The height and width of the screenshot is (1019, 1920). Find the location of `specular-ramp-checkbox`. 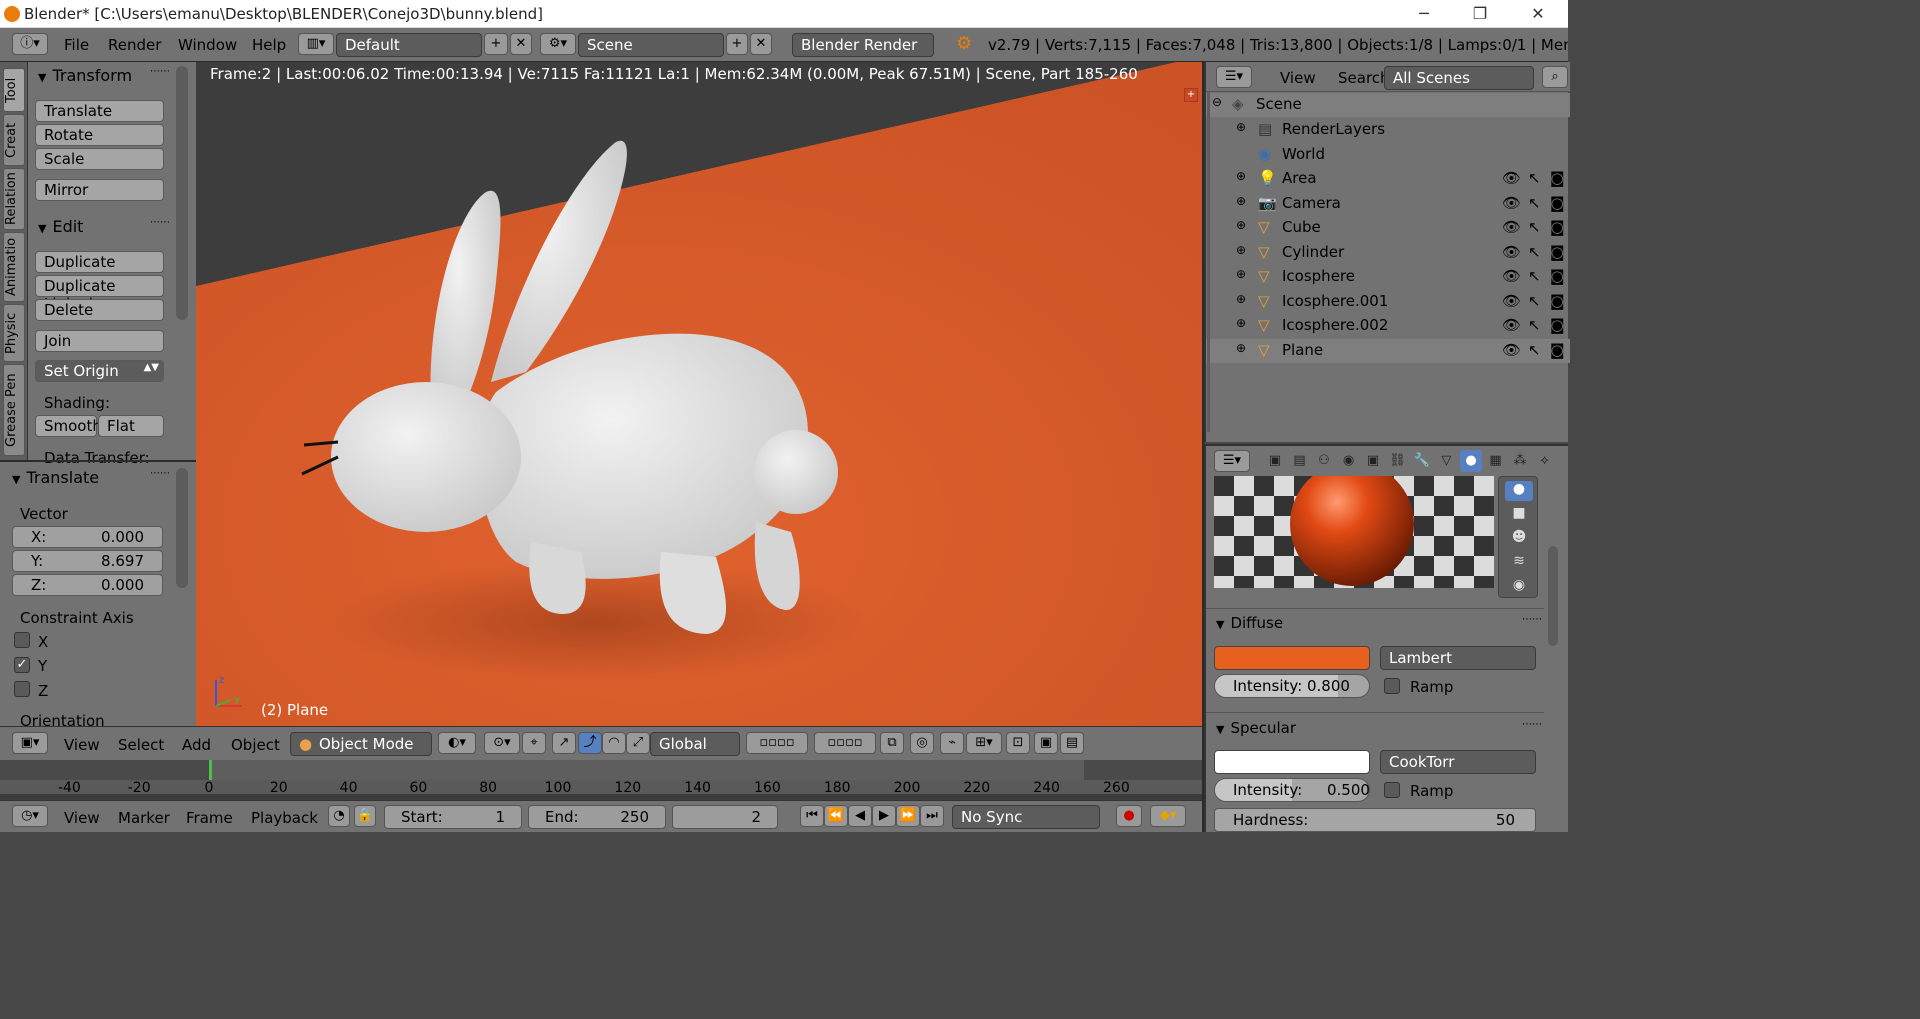

specular-ramp-checkbox is located at coordinates (1392, 790).